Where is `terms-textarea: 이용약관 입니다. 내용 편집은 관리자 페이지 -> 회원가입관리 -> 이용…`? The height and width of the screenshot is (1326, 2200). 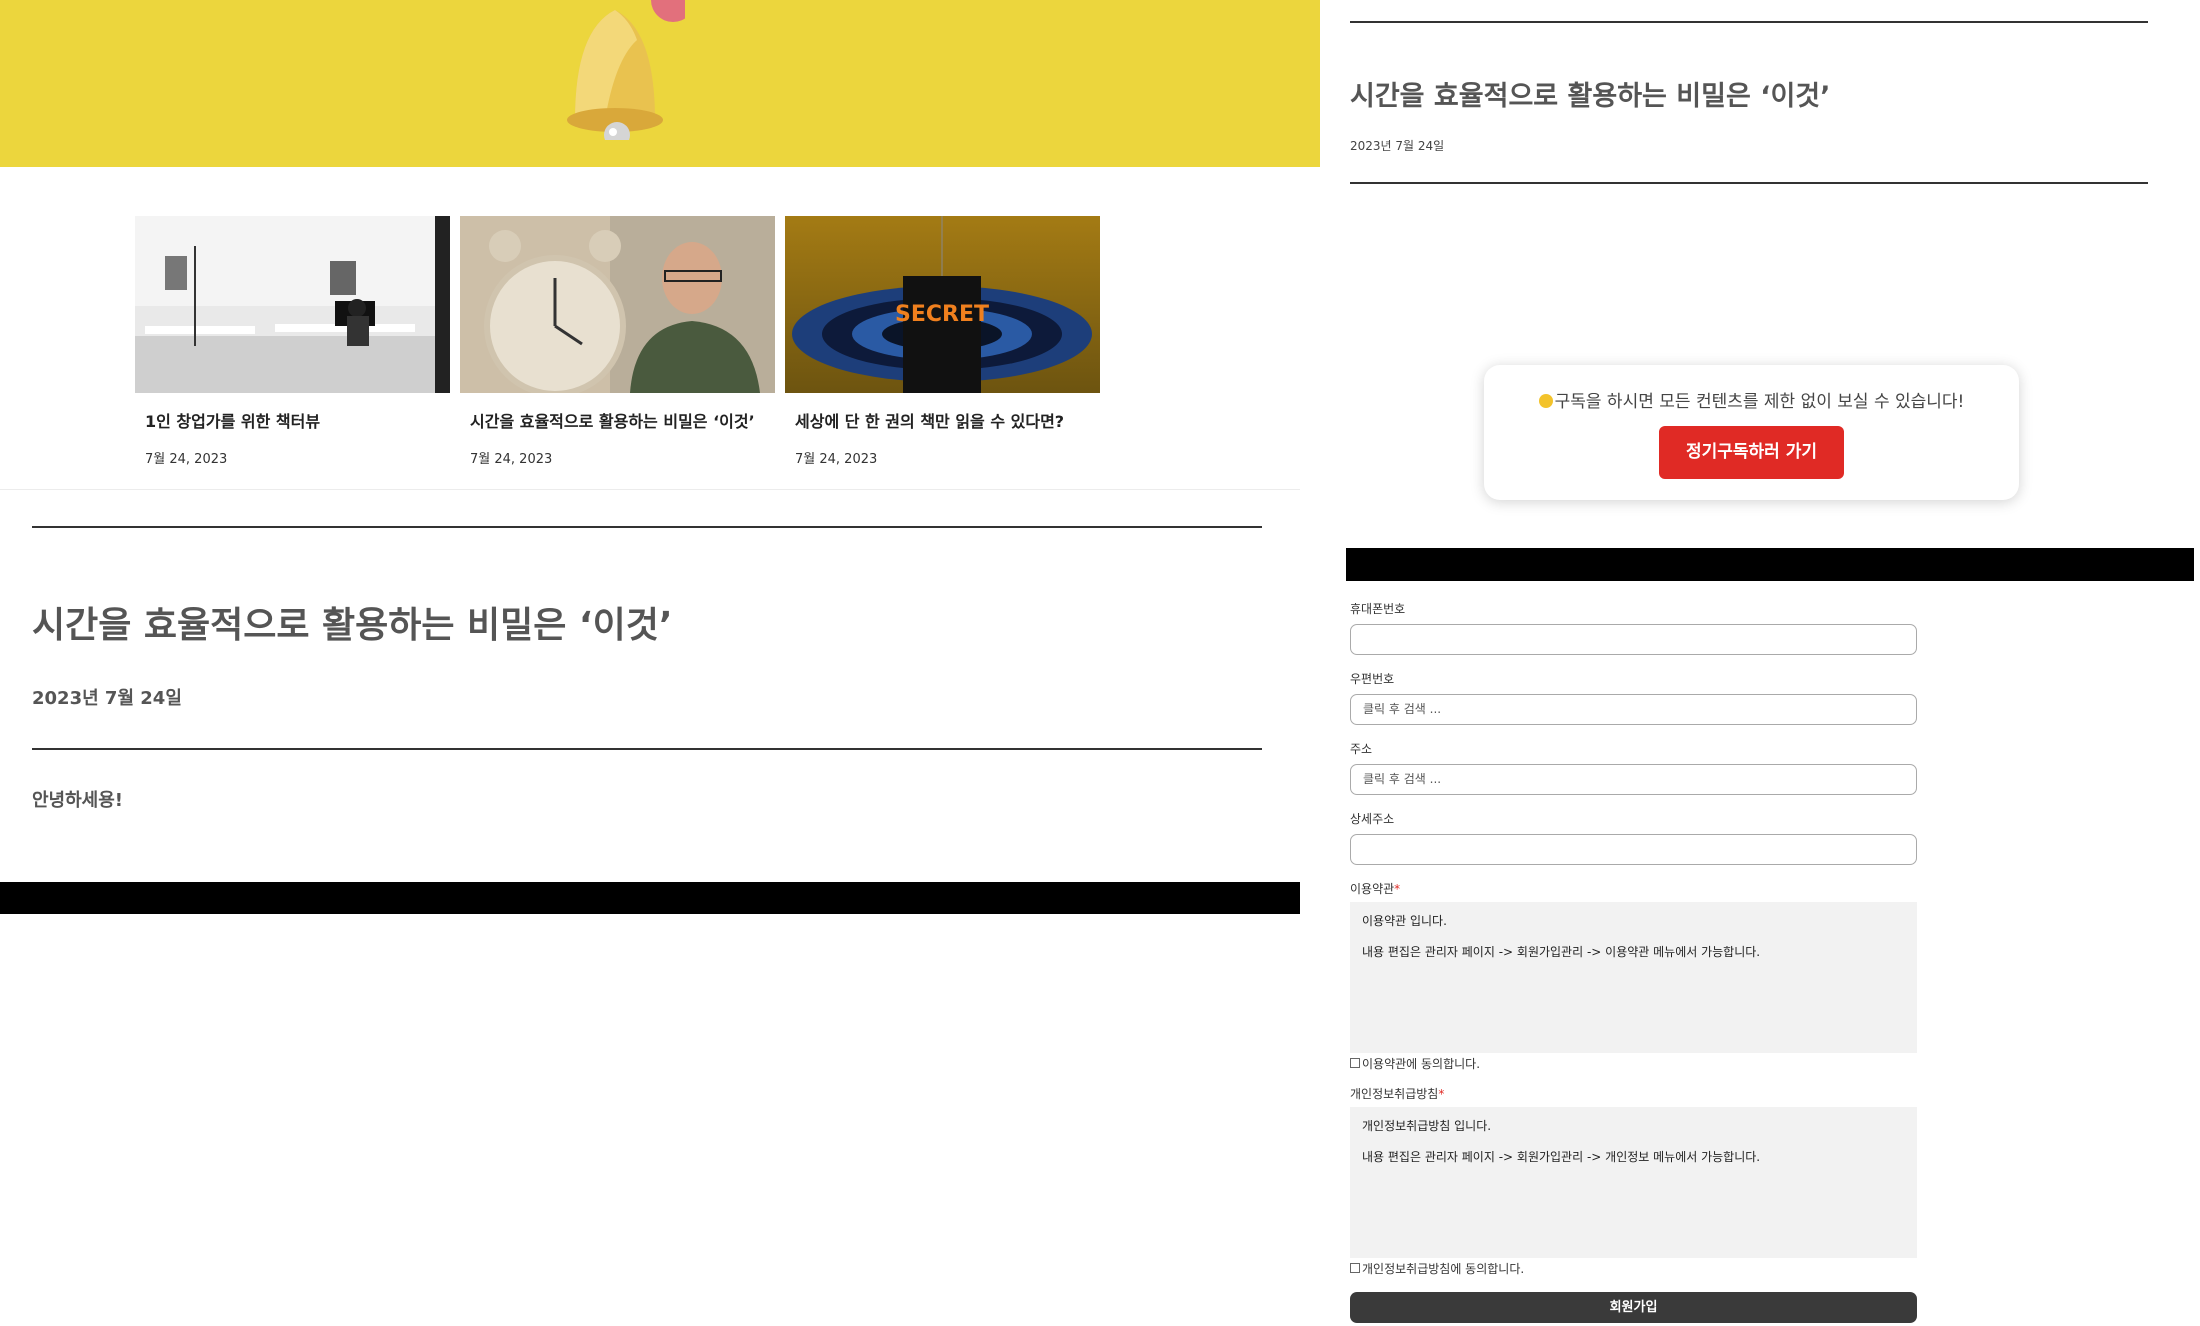
terms-textarea: 이용약관 입니다. 내용 편집은 관리자 페이지 -> 회원가입관리 -> 이용… is located at coordinates (1633, 977).